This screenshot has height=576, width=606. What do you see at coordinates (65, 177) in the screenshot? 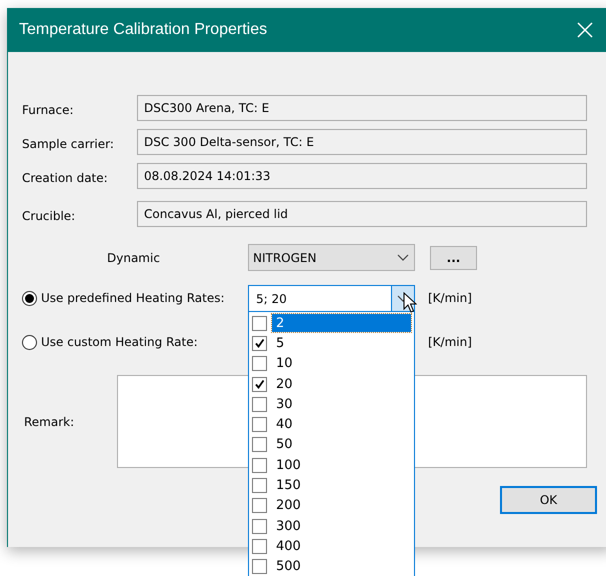
I see `field-label: Creation date:` at bounding box center [65, 177].